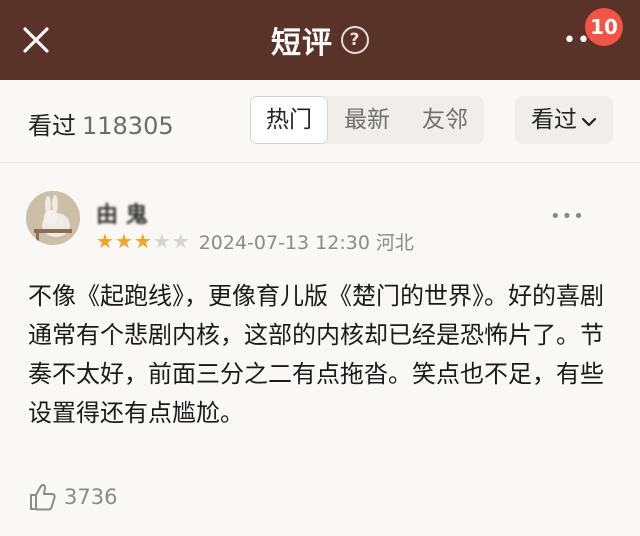 This screenshot has width=640, height=536. What do you see at coordinates (122, 213) in the screenshot?
I see `username: 由 鬼` at bounding box center [122, 213].